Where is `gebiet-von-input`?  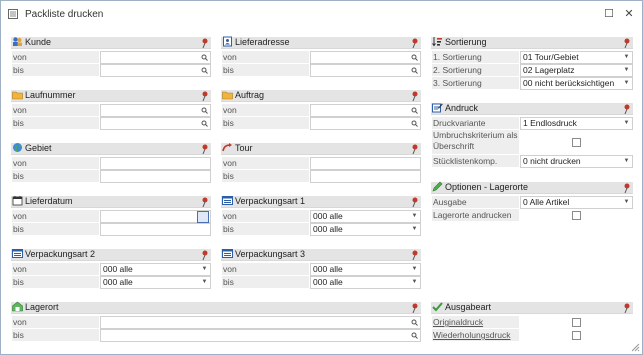
gebiet-von-input is located at coordinates (155, 163).